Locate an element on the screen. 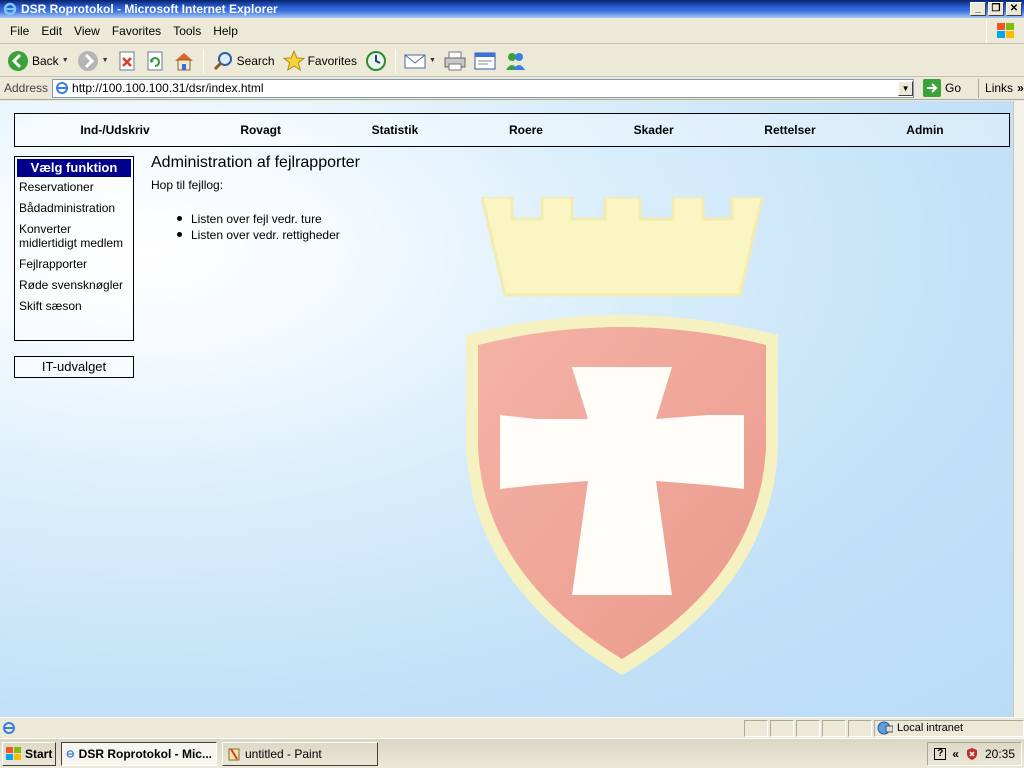 The height and width of the screenshot is (768, 1024). nav-roere: Roere is located at coordinates (526, 130).